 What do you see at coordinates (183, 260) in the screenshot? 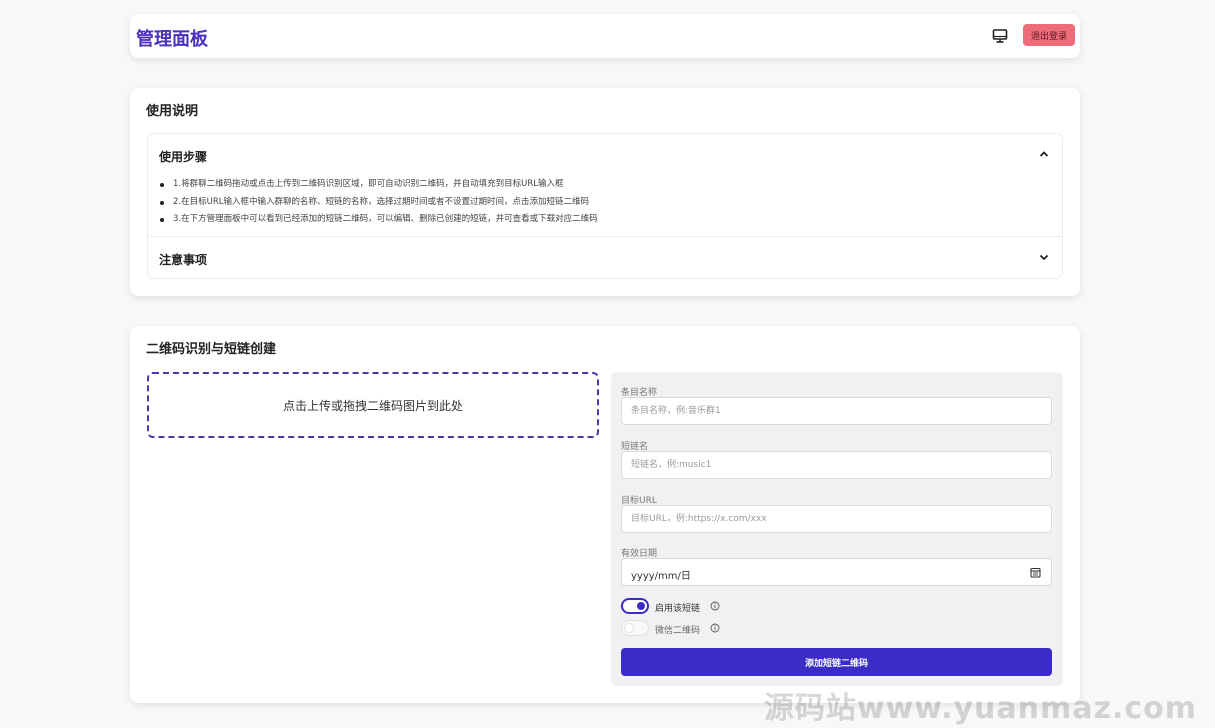
I see `accordion-notes-label: 注意事项` at bounding box center [183, 260].